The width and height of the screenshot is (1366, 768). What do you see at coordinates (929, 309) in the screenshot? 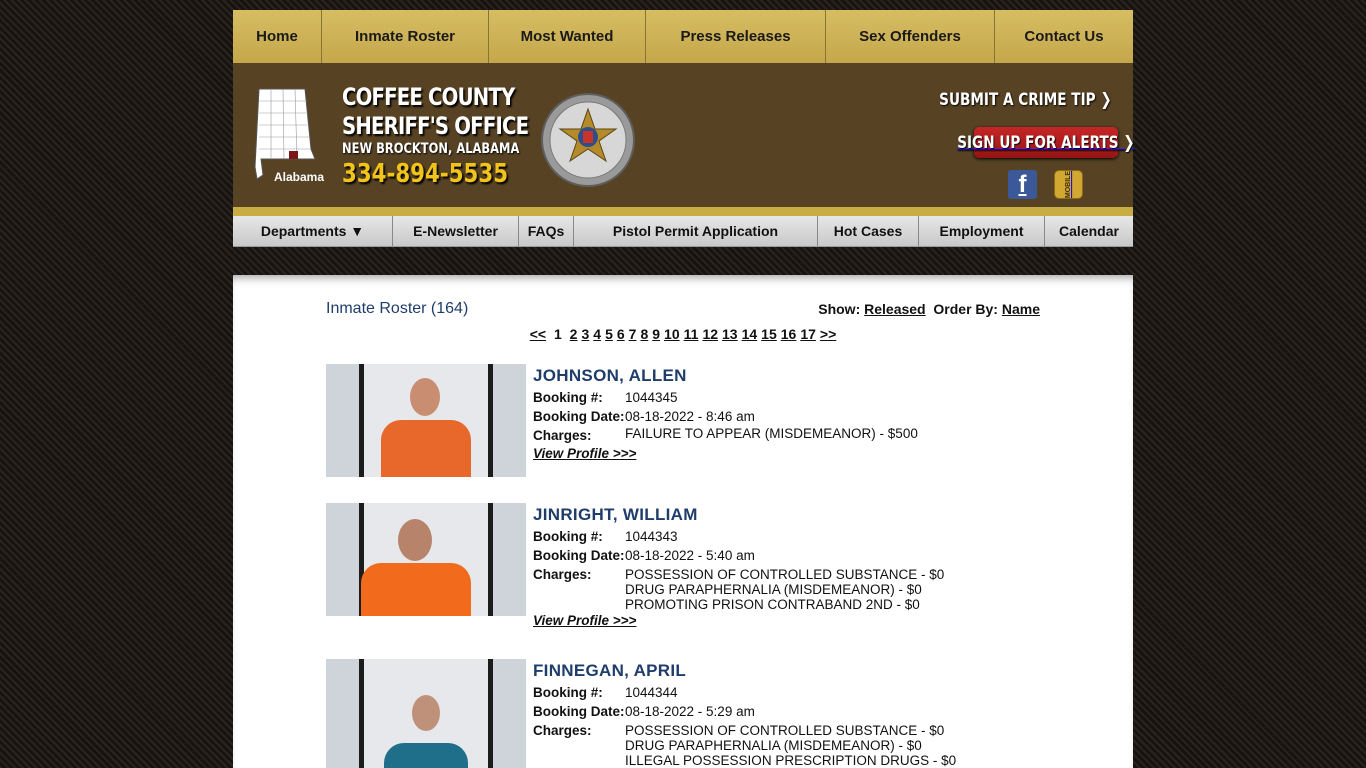
I see `roster-filters: Show: Released Order By: Name` at bounding box center [929, 309].